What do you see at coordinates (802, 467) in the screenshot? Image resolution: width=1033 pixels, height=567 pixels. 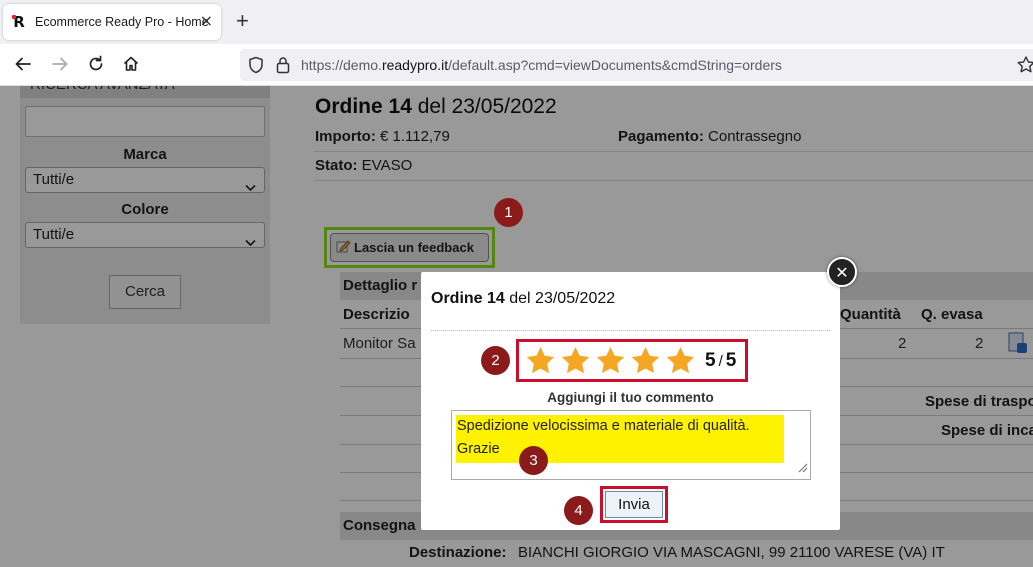 I see `resize-handle-icon` at bounding box center [802, 467].